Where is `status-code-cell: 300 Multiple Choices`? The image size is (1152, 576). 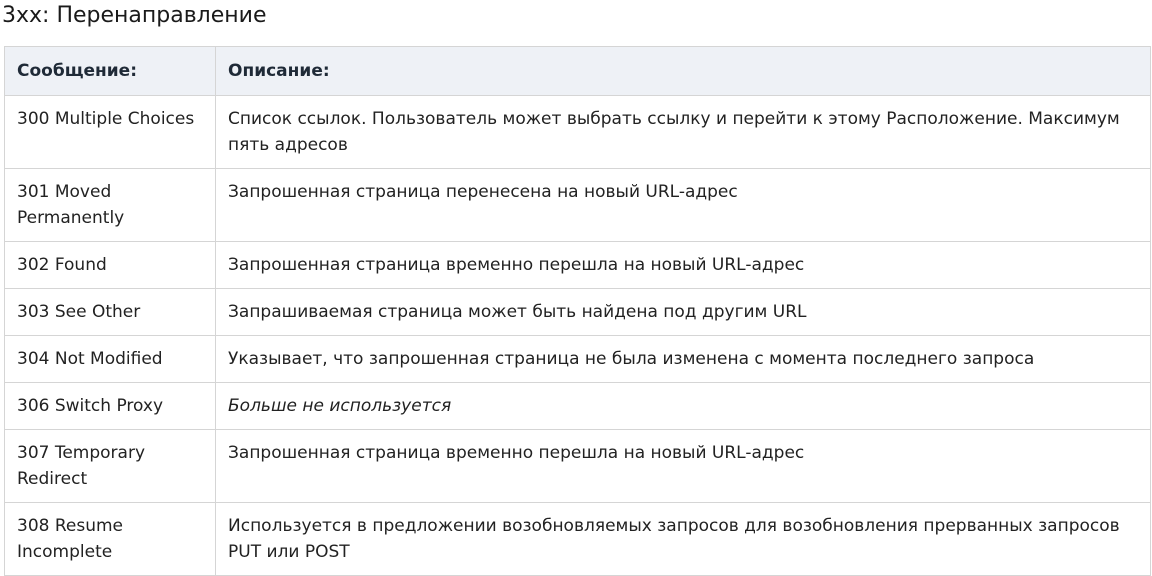
status-code-cell: 300 Multiple Choices is located at coordinates (110, 132).